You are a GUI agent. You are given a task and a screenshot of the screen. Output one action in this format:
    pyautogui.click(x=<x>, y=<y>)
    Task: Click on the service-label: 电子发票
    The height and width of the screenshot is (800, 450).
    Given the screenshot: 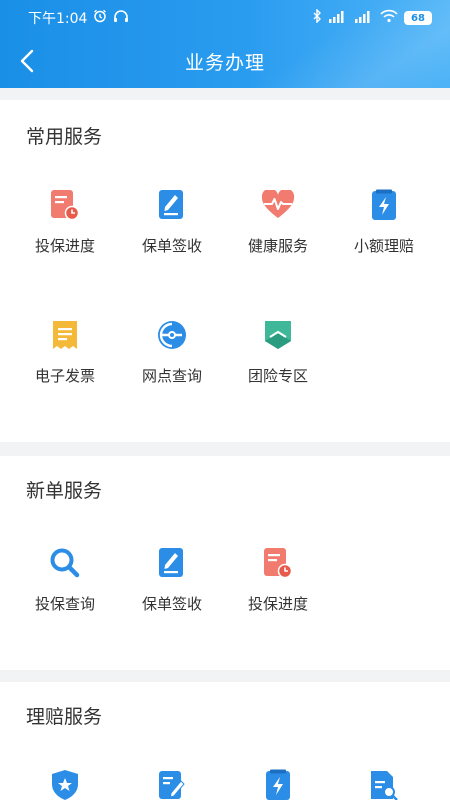 What is the action you would take?
    pyautogui.click(x=64, y=376)
    